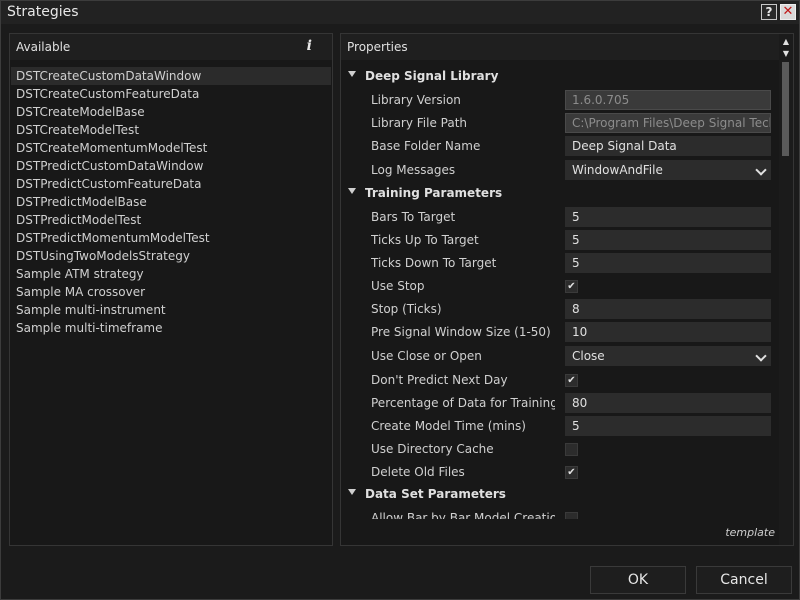  I want to click on template-link: template, so click(750, 532).